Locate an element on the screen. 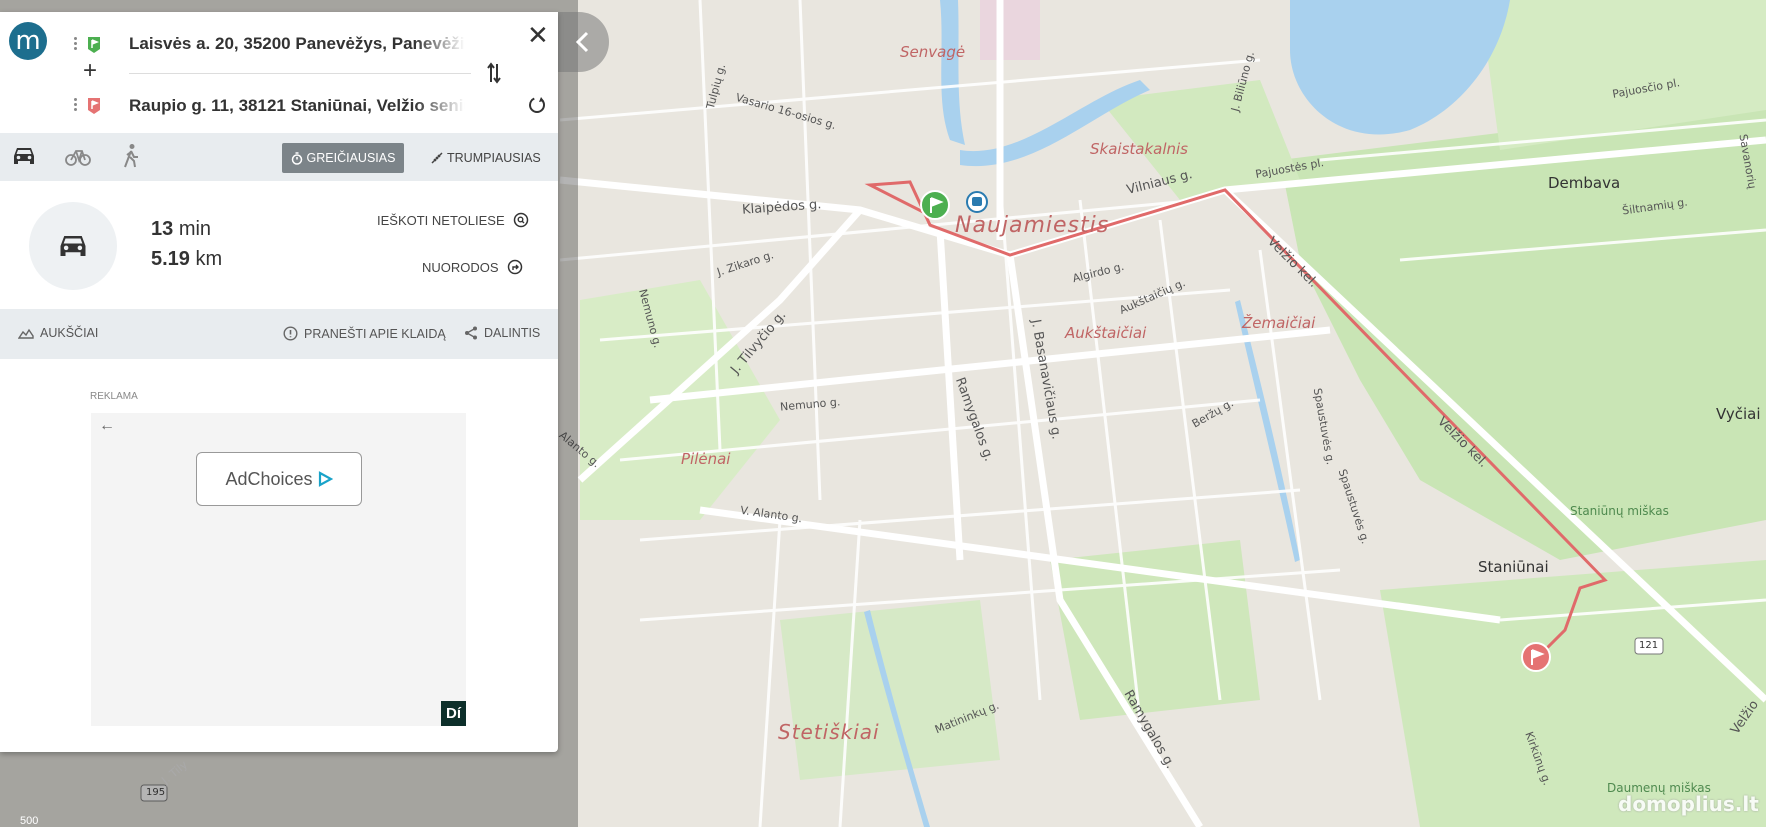 This screenshot has width=1766, height=827. car-summary-badge is located at coordinates (73, 246).